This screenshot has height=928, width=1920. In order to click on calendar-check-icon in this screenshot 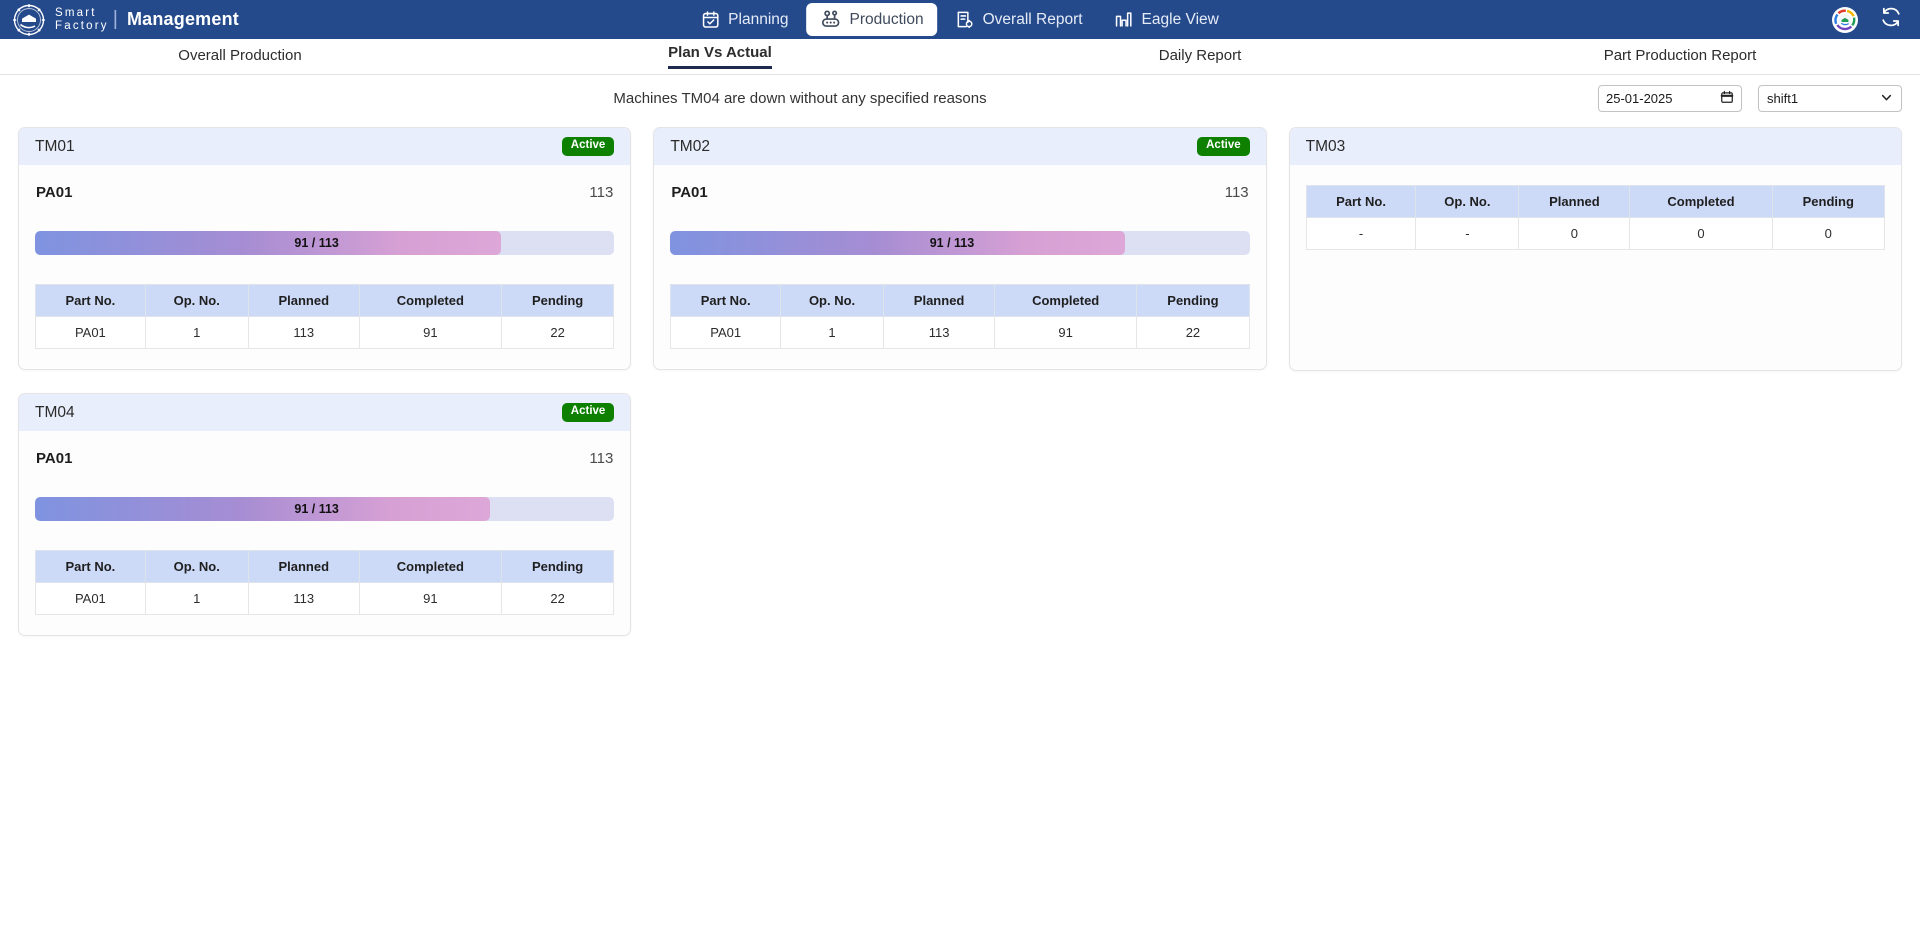, I will do `click(710, 19)`.